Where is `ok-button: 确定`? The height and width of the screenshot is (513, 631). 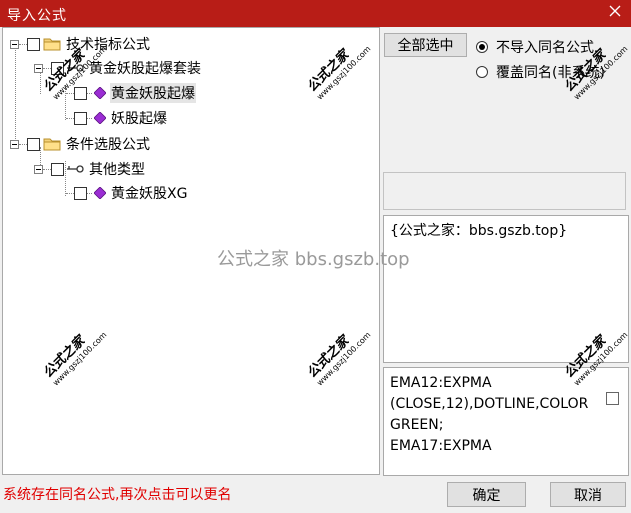
ok-button: 确定 is located at coordinates (486, 494).